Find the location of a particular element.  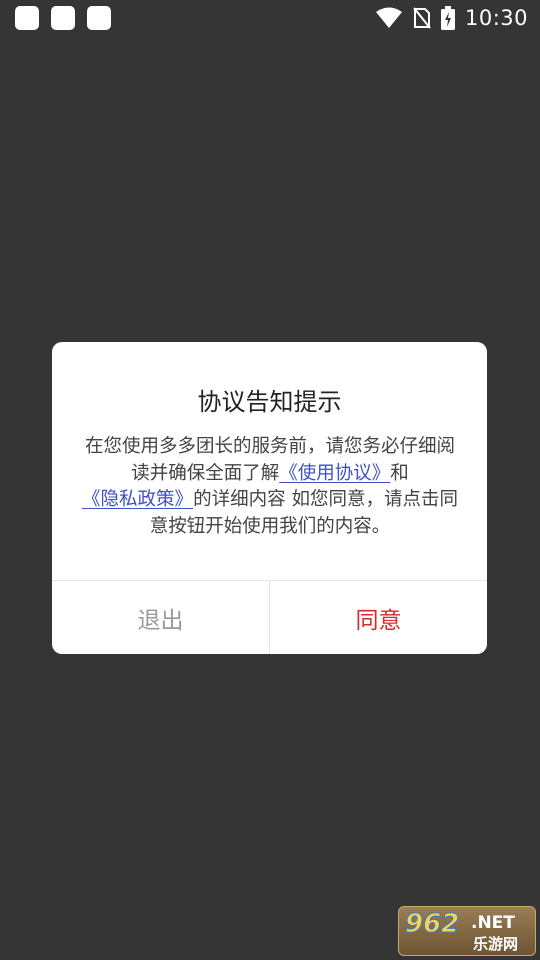

message-text: 和 is located at coordinates (399, 473).